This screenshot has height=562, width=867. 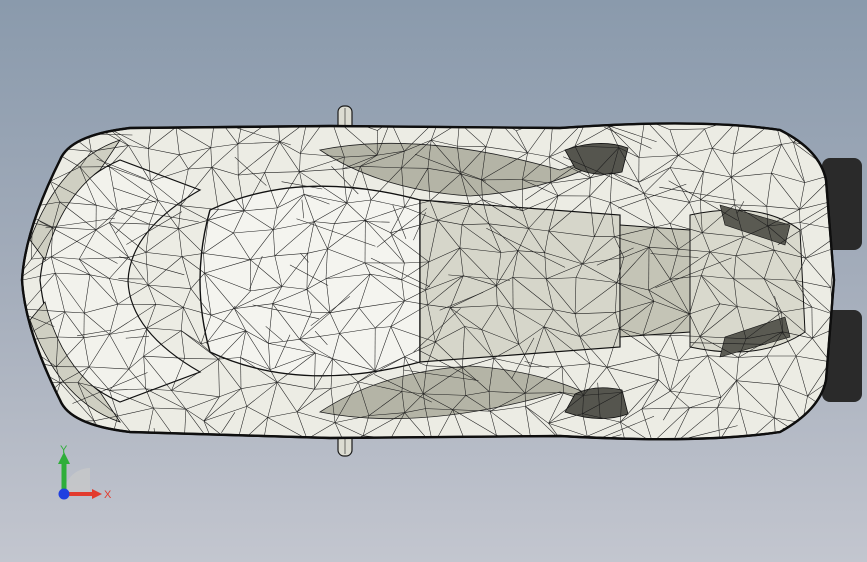 I want to click on orientation-triad: Y X, so click(x=83, y=475).